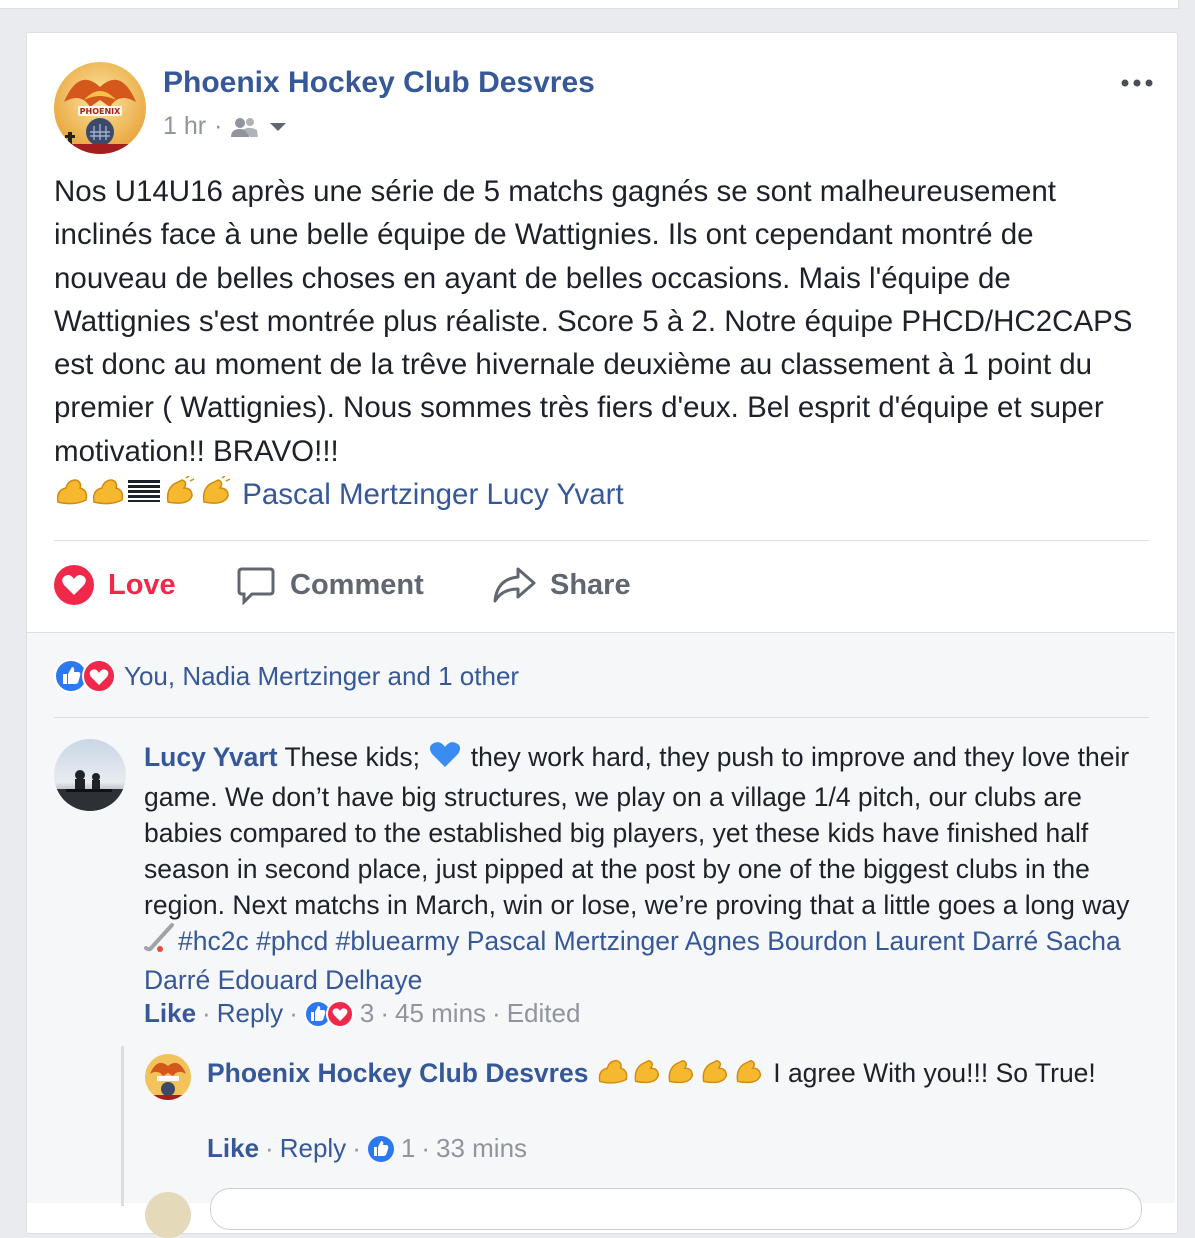 The height and width of the screenshot is (1238, 1195). I want to click on reply-composer-input, so click(676, 1209).